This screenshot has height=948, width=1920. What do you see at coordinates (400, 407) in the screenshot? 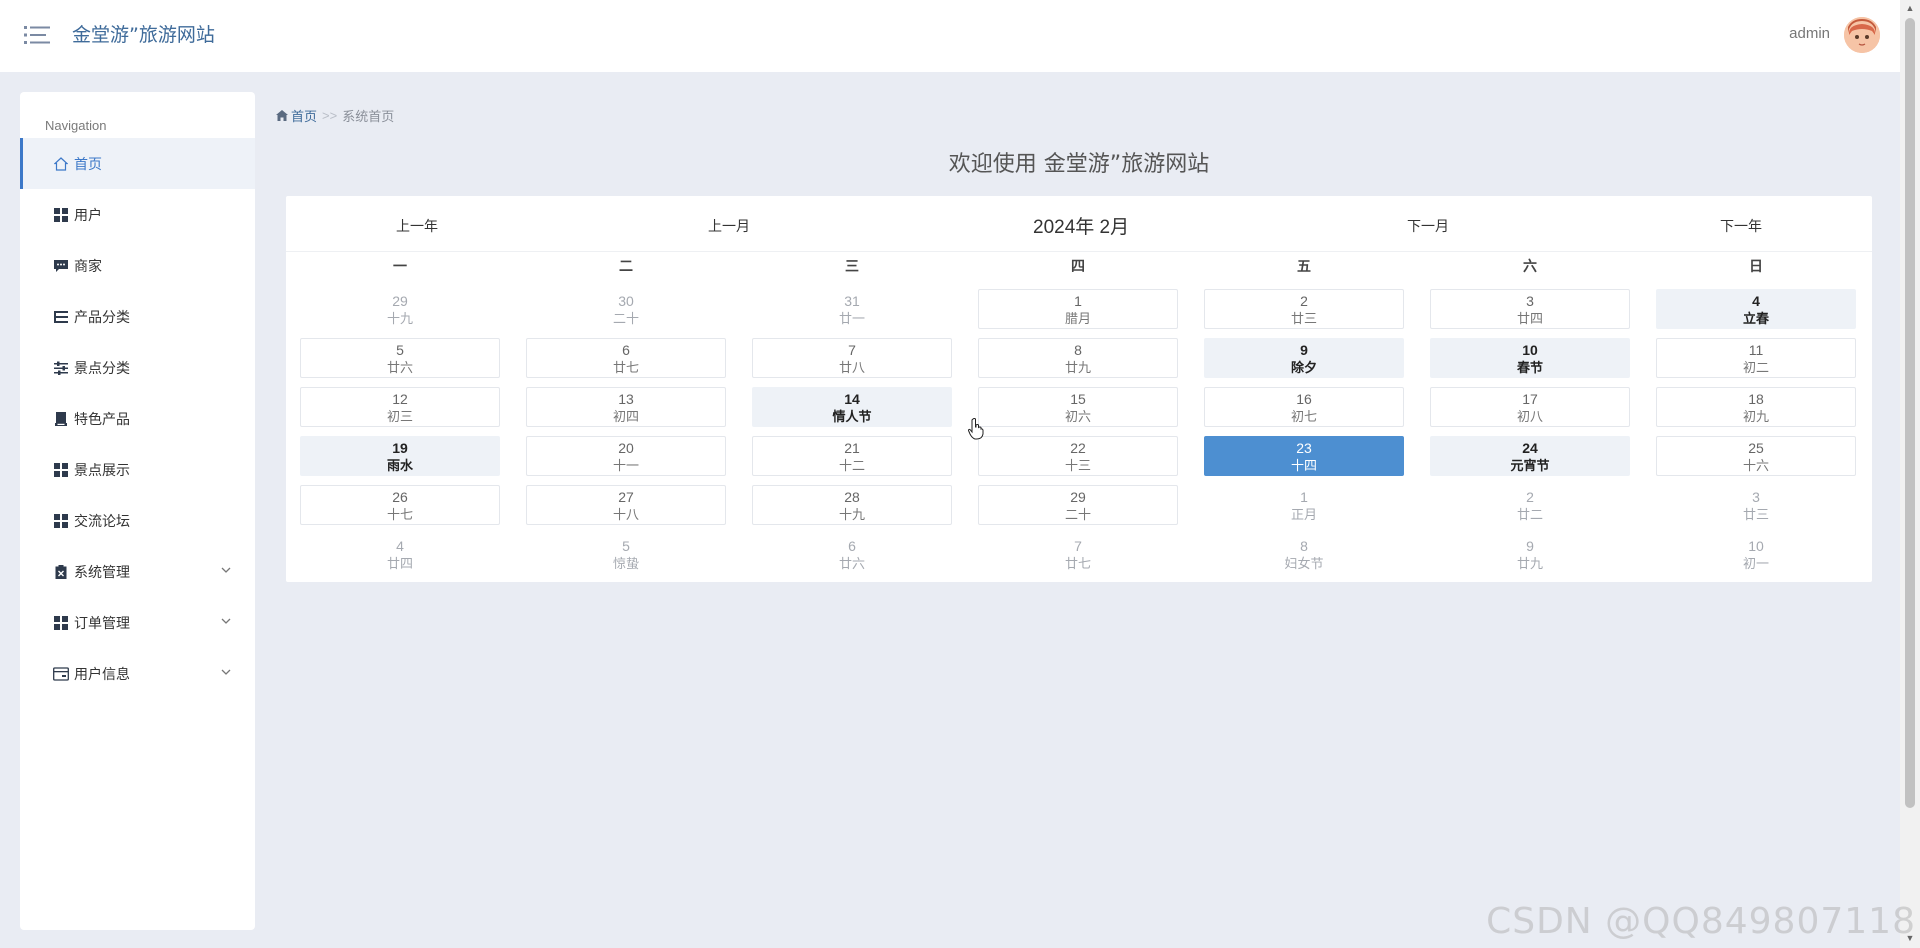
I see `calendar-day-cell: 12 初三` at bounding box center [400, 407].